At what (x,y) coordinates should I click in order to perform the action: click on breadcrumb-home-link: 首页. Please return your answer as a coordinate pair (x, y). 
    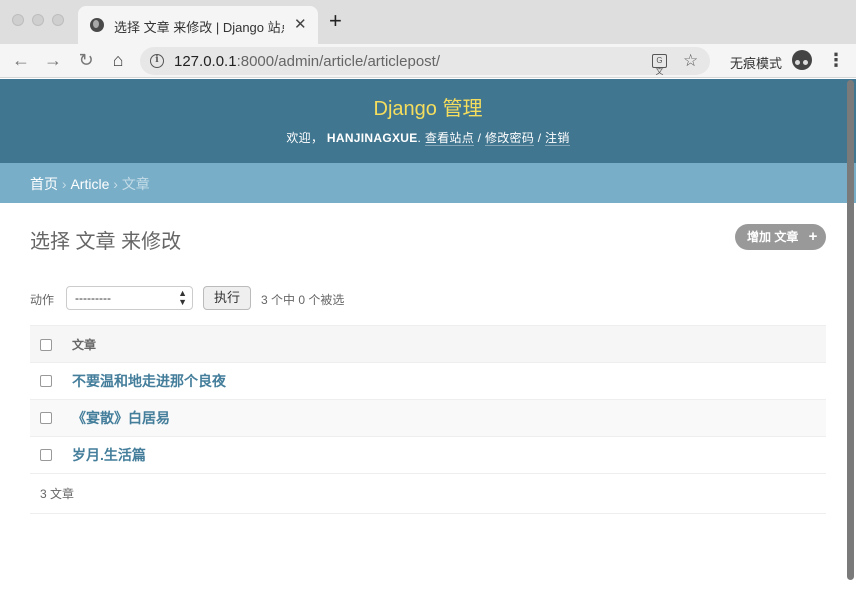
    Looking at the image, I should click on (44, 184).